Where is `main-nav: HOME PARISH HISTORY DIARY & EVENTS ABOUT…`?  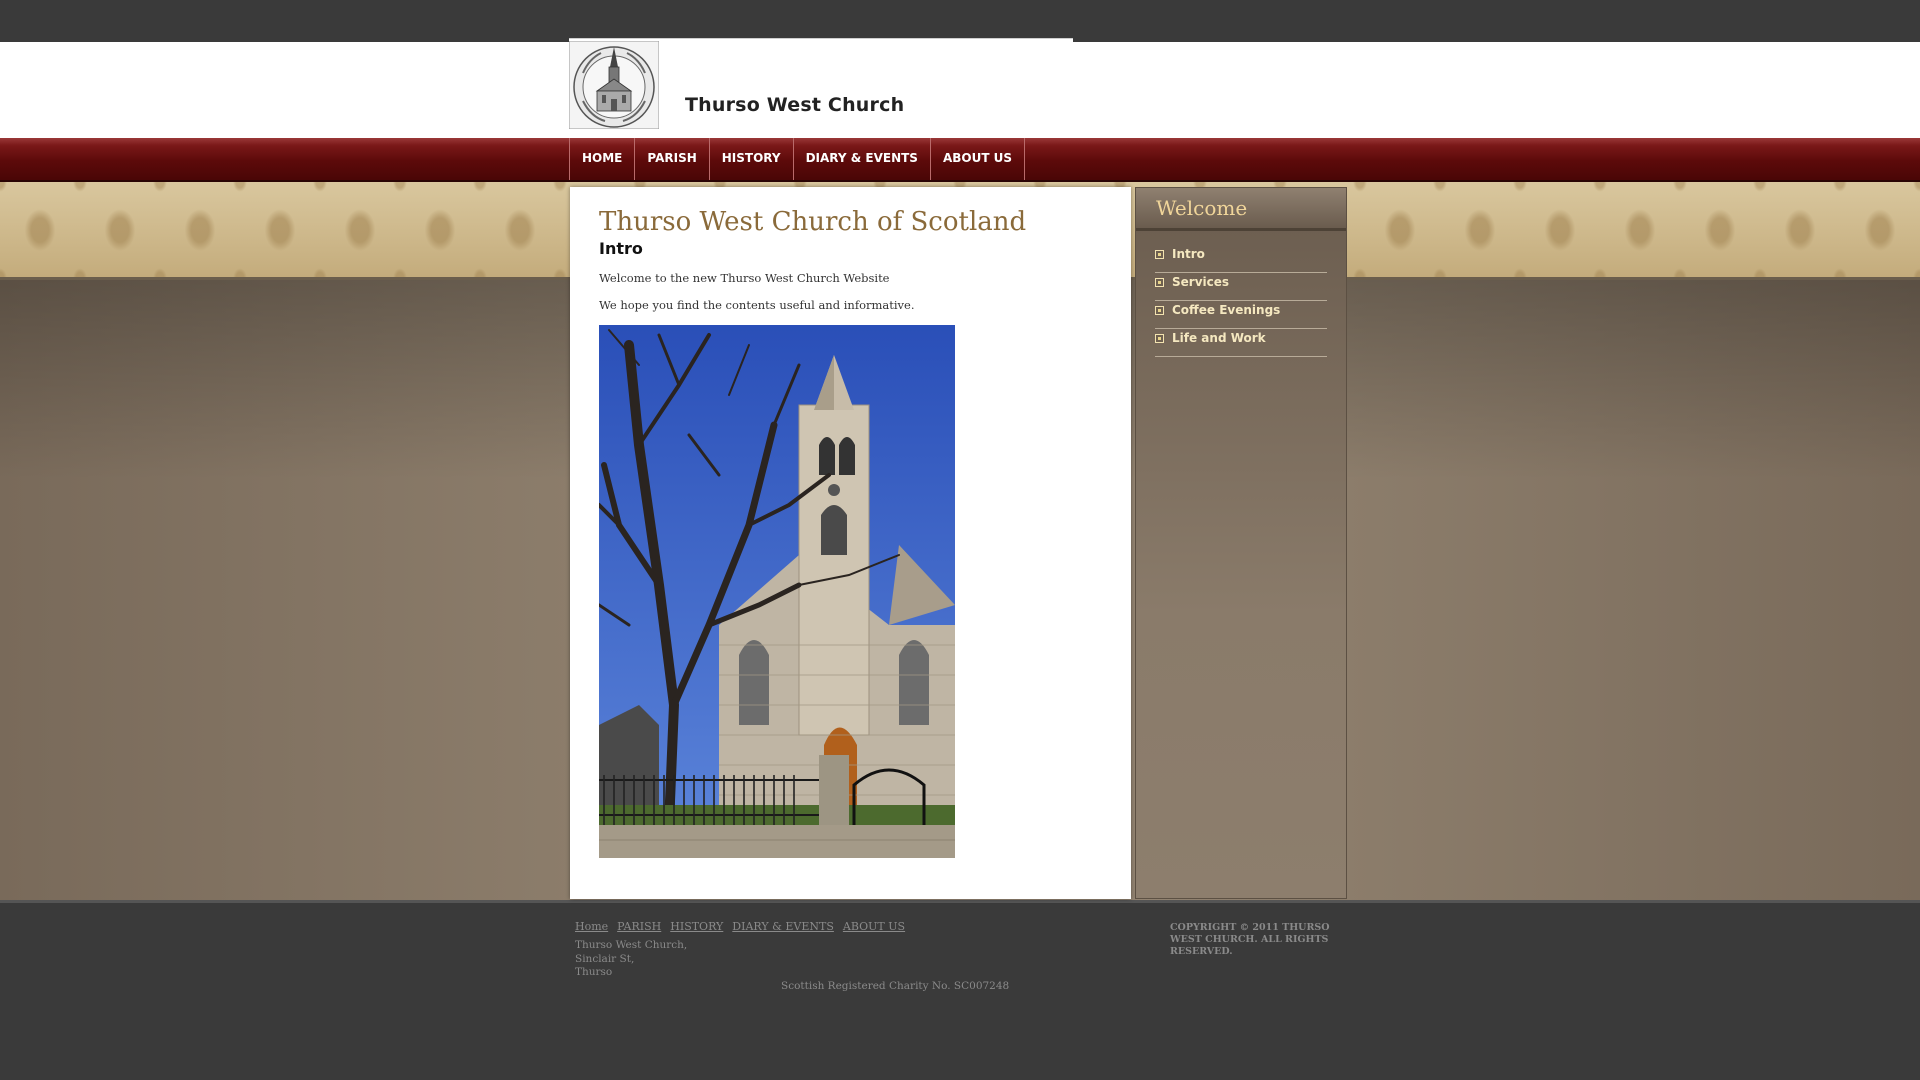
main-nav: HOME PARISH HISTORY DIARY & EVENTS ABOUT… is located at coordinates (797, 159).